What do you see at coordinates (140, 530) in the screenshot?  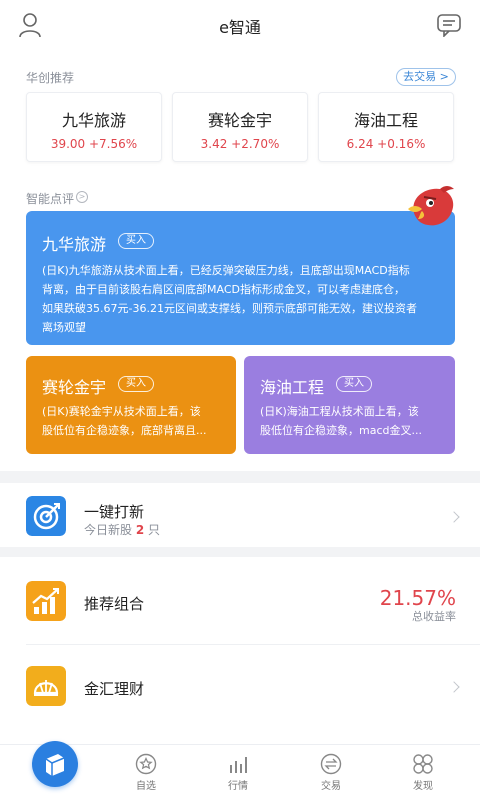 I see `new-stock-count: 2` at bounding box center [140, 530].